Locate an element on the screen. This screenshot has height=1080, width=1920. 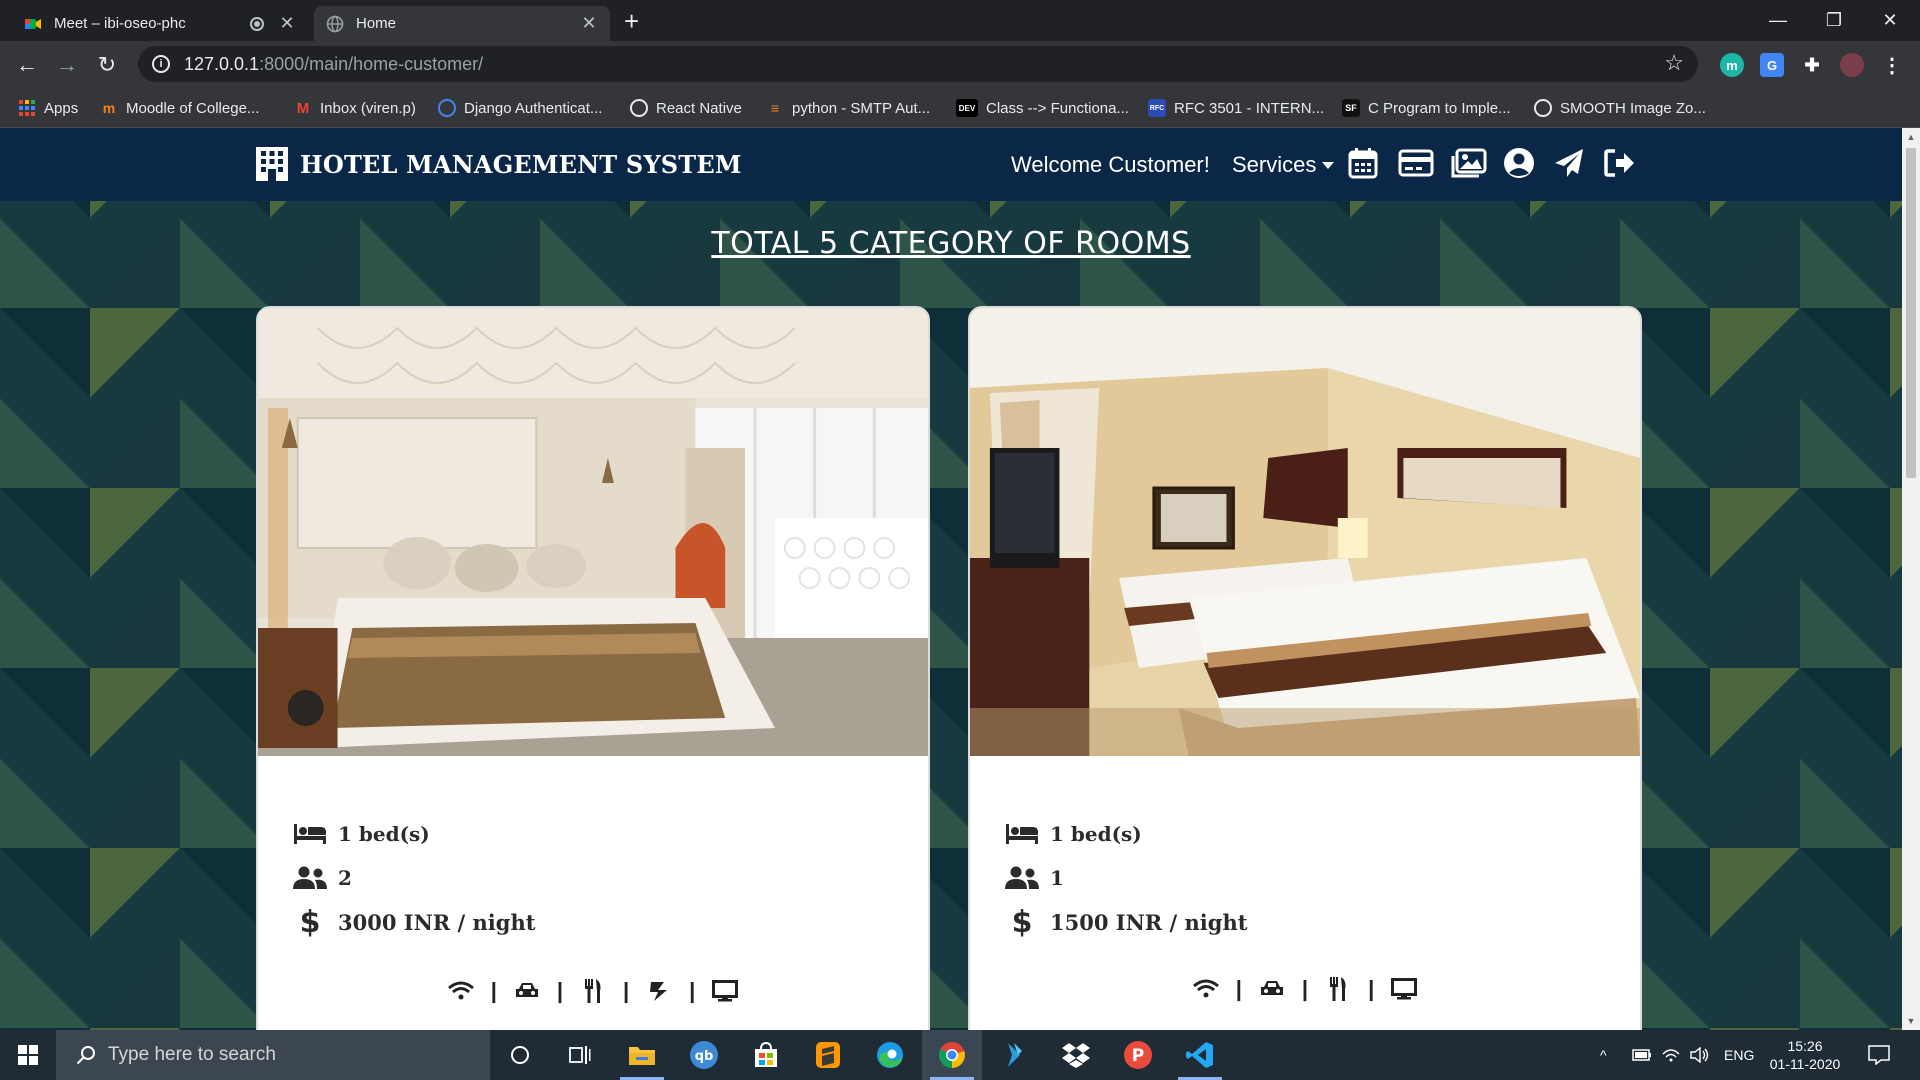
tab-meet: Meet – ibi-oseo-phc ✕ is located at coordinates (160, 23).